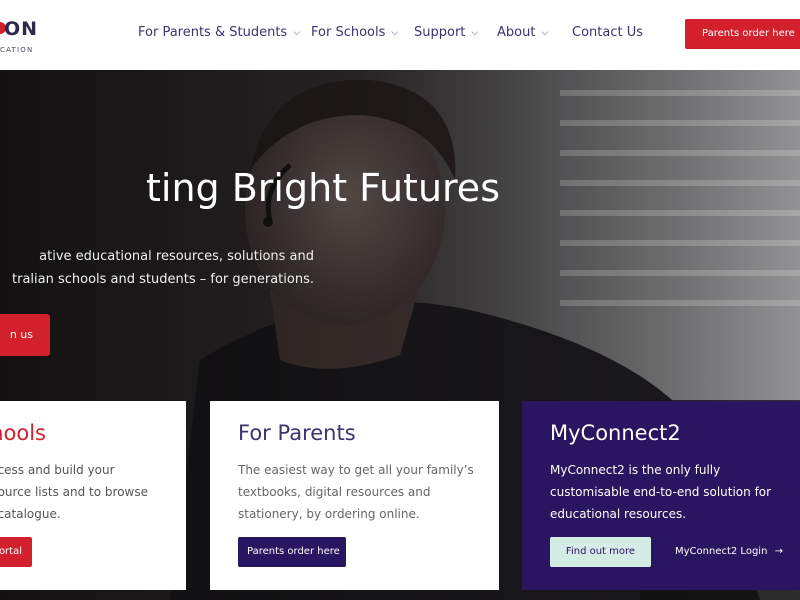  What do you see at coordinates (21, 29) in the screenshot?
I see `logo-wordmark: ON` at bounding box center [21, 29].